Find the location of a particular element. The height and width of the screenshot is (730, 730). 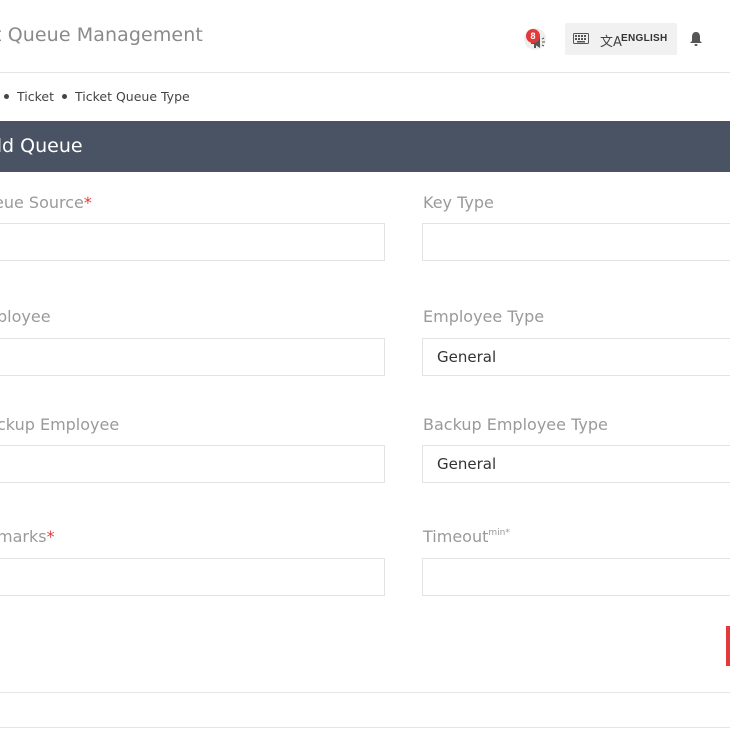

employee-input is located at coordinates (192, 357).